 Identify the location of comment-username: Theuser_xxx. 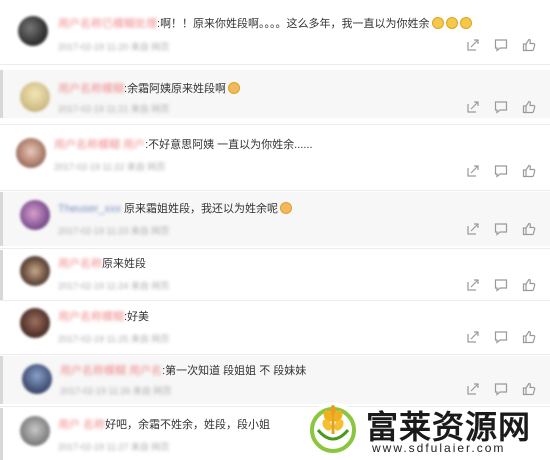
(89, 209).